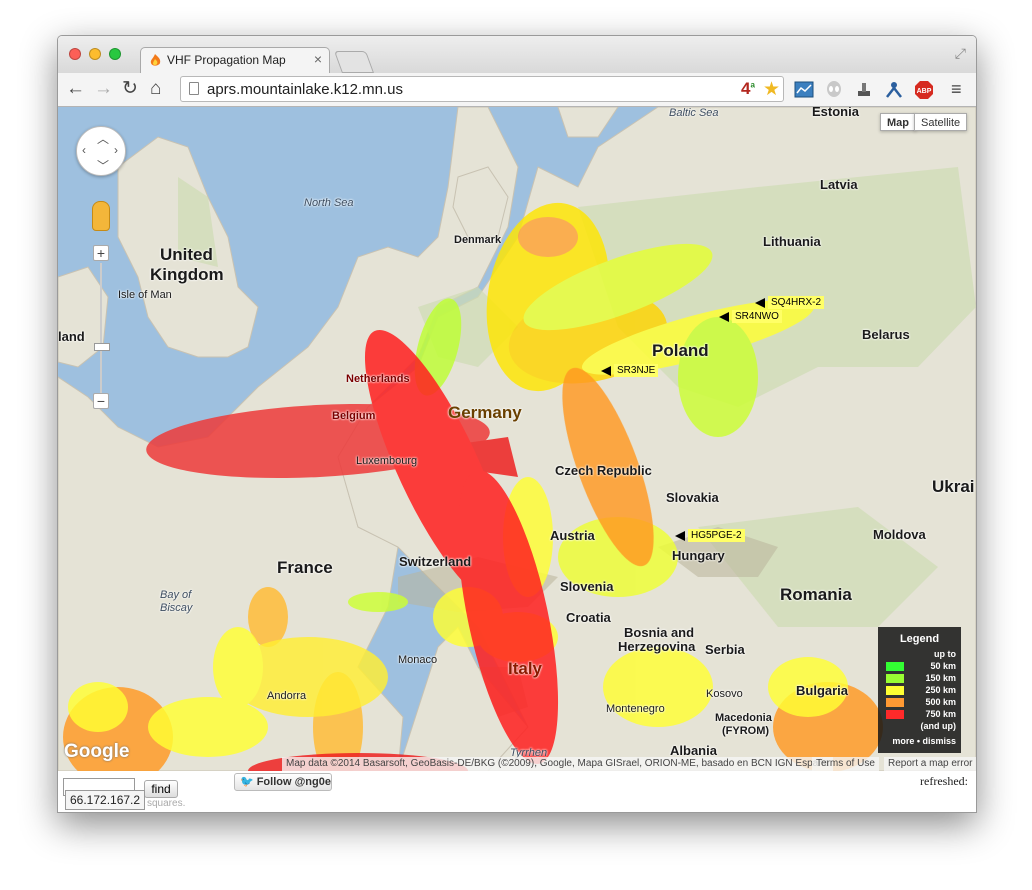 The width and height of the screenshot is (1032, 890). Describe the element at coordinates (630, 370) in the screenshot. I see `station-marker: SR3NJE` at that location.